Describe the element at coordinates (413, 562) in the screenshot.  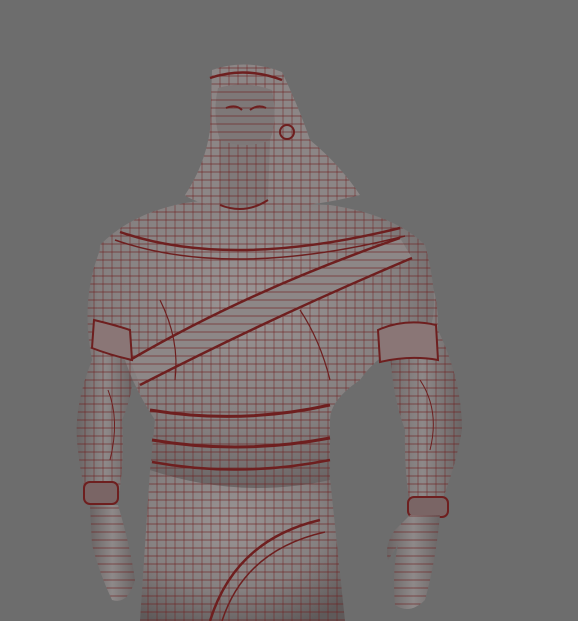
I see `right-hand` at that location.